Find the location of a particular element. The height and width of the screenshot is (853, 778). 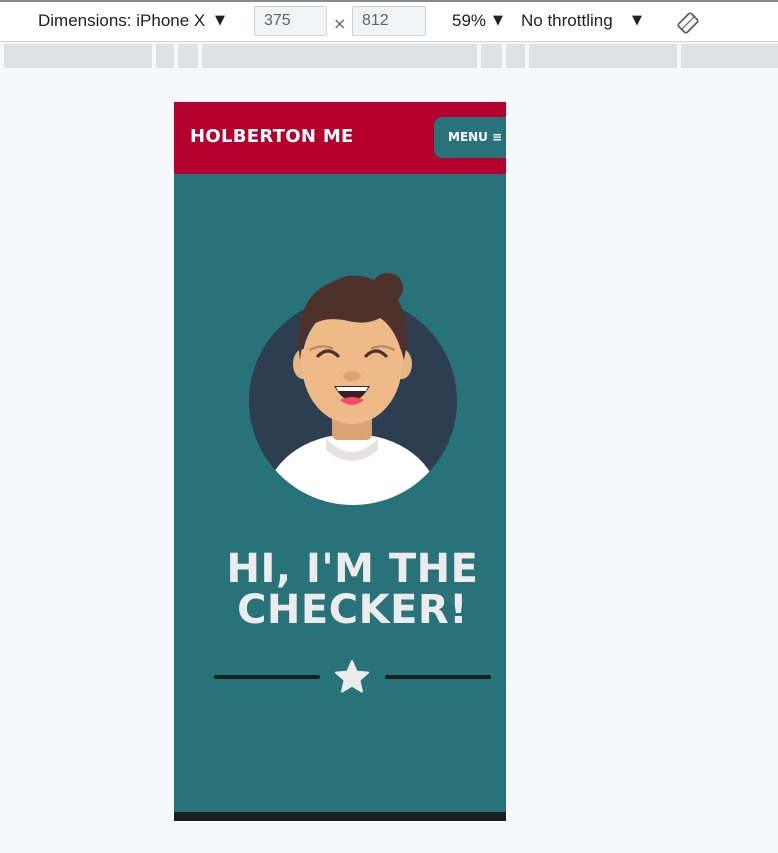

height-input: 812 is located at coordinates (389, 21).